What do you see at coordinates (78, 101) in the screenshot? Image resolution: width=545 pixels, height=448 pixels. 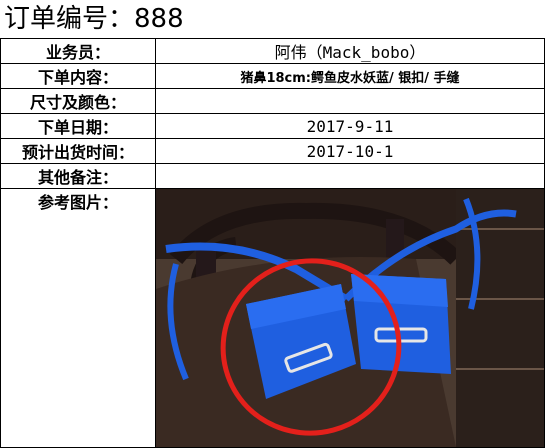 I see `label-size-color: 尺寸及颜色：` at bounding box center [78, 101].